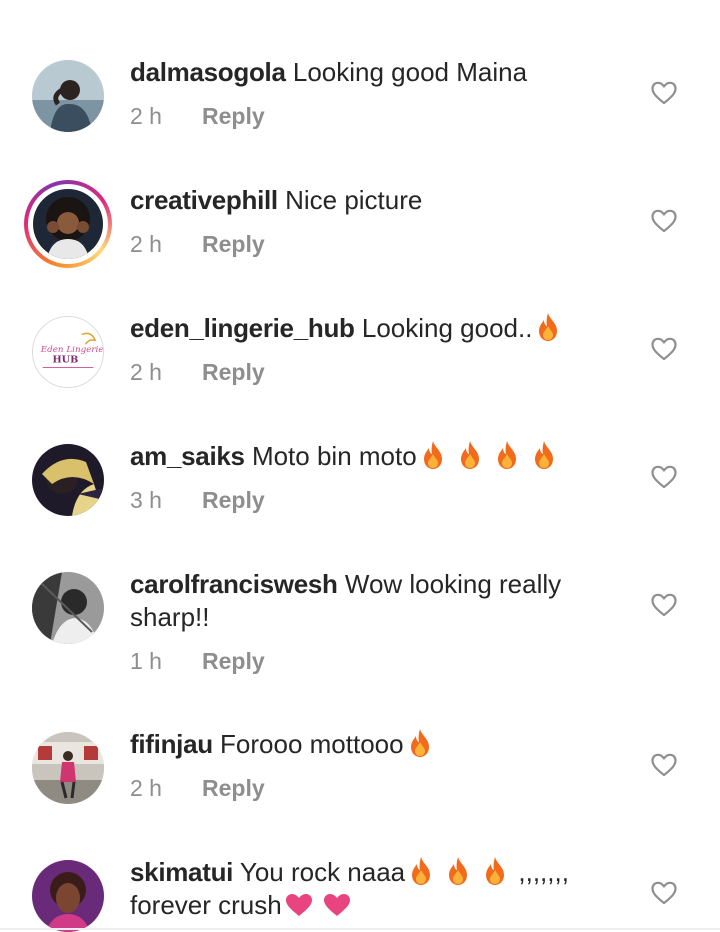 Image resolution: width=720 pixels, height=932 pixels. Describe the element at coordinates (208, 72) in the screenshot. I see `comment-username: dalmasogola` at that location.